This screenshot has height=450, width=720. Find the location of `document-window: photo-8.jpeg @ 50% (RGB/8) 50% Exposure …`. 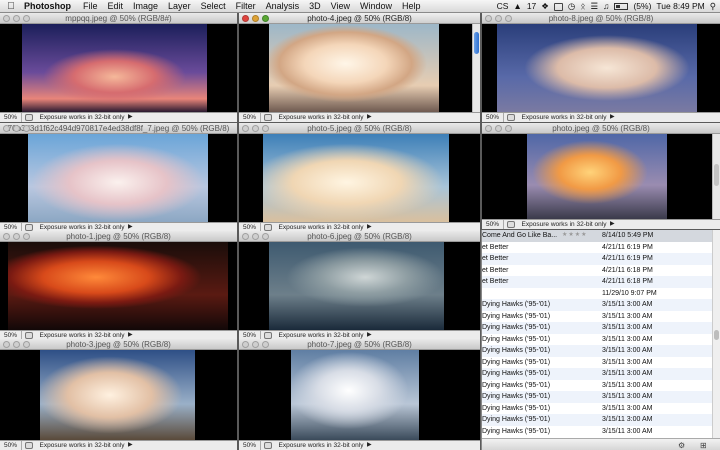

document-window: photo-8.jpeg @ 50% (RGB/8) 50% Exposure … is located at coordinates (601, 67).